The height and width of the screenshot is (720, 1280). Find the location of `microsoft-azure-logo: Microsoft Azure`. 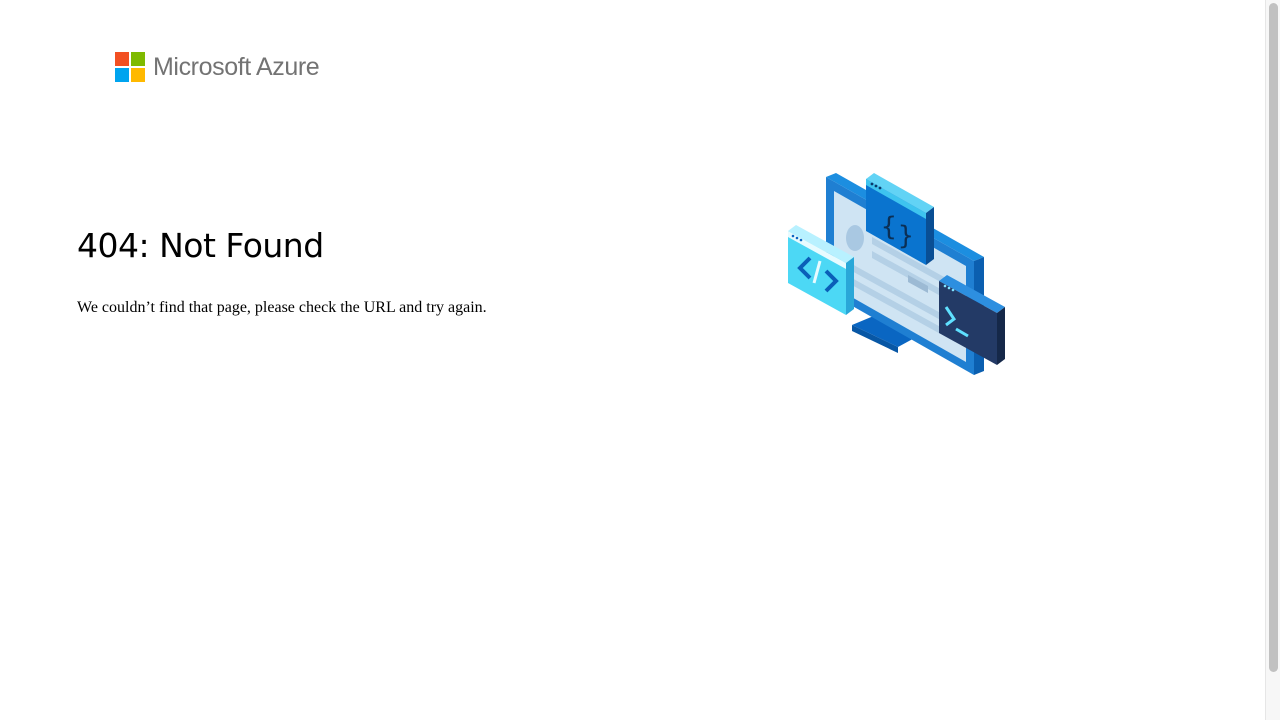

microsoft-azure-logo: Microsoft Azure is located at coordinates (217, 67).